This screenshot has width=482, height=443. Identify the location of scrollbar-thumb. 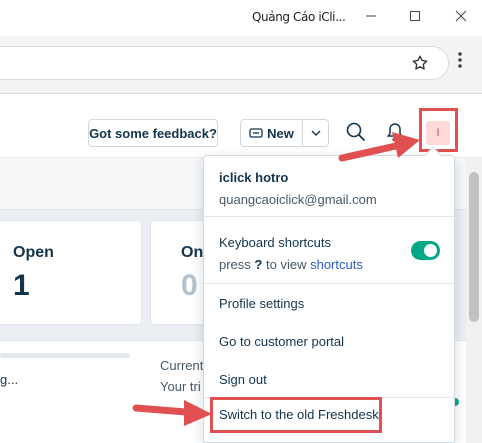
(474, 247).